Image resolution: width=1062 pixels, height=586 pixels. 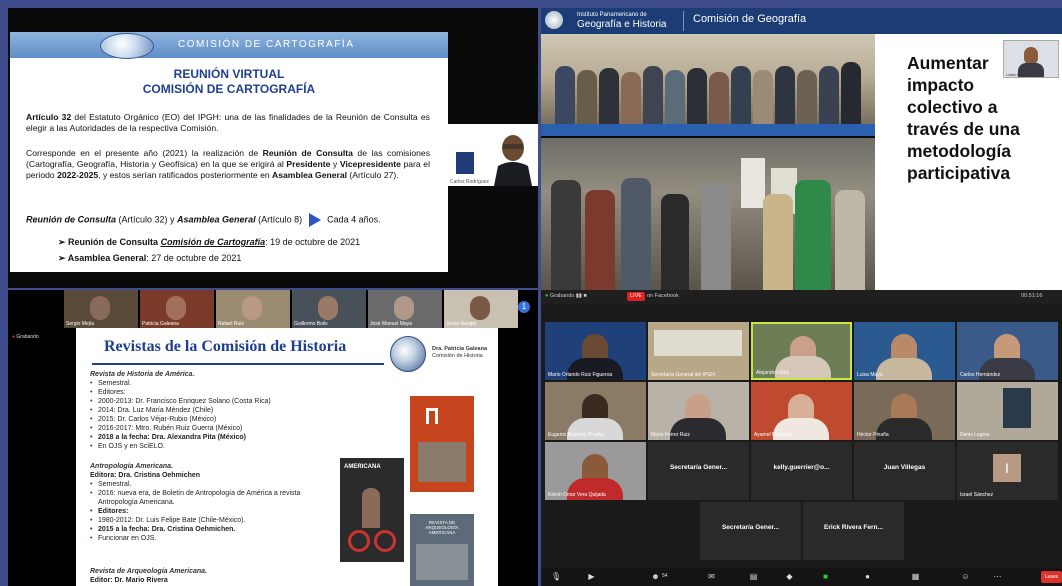 I want to click on participant-thumb: Sergio Mejía, so click(x=101, y=309).